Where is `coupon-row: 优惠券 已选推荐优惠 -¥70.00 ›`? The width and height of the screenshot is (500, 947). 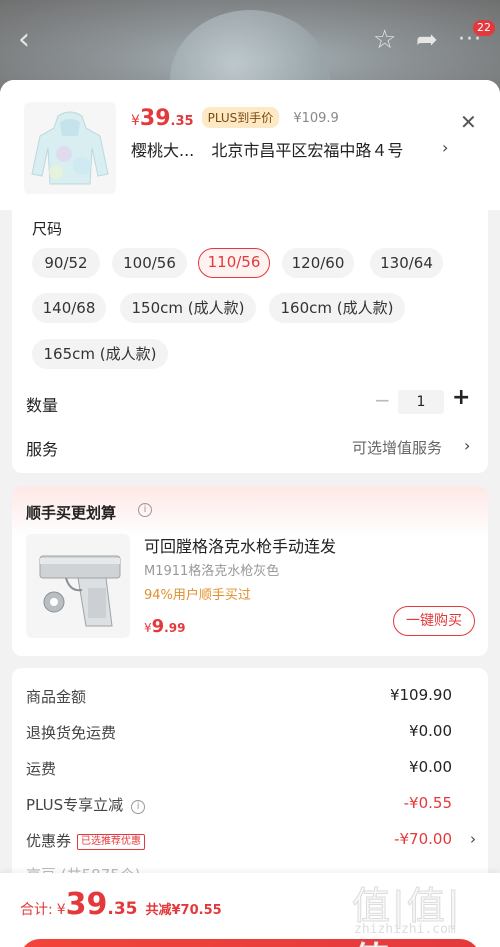
coupon-row: 优惠券 已选推荐优惠 -¥70.00 › is located at coordinates (251, 842).